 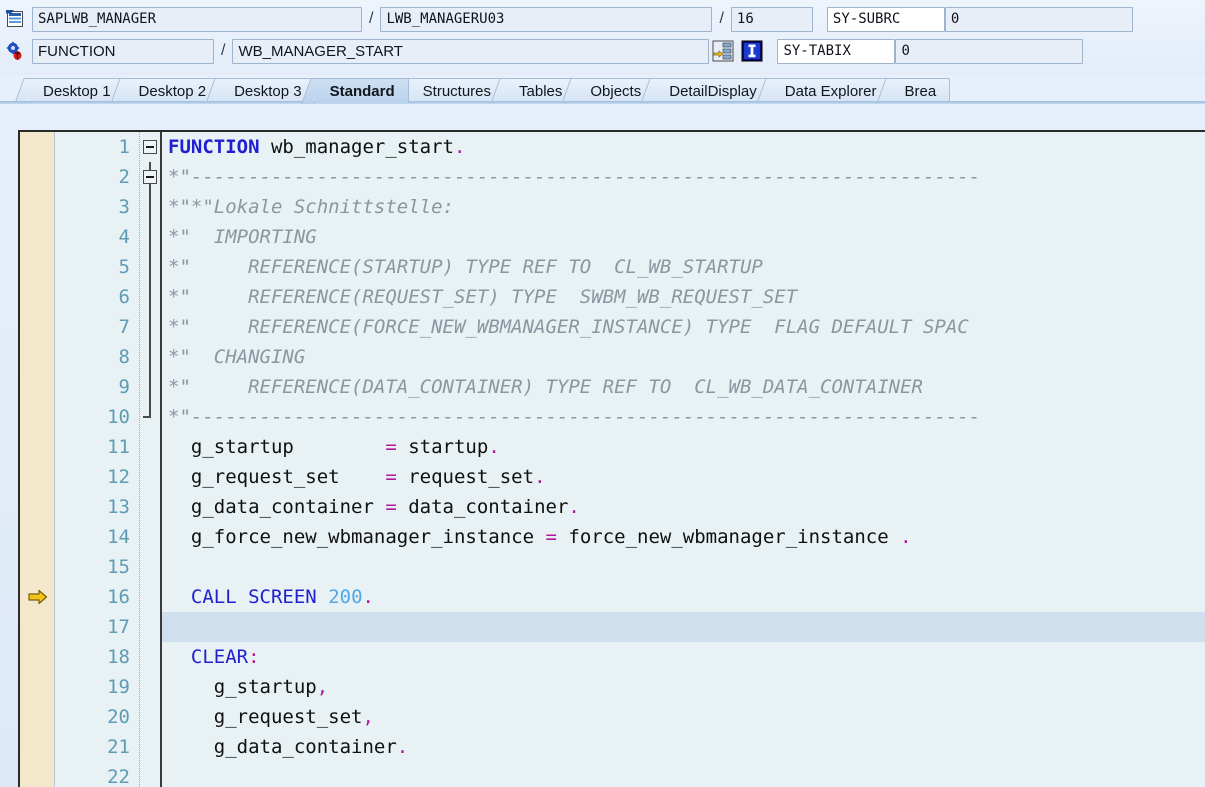 I want to click on information-icon, so click(x=751, y=51).